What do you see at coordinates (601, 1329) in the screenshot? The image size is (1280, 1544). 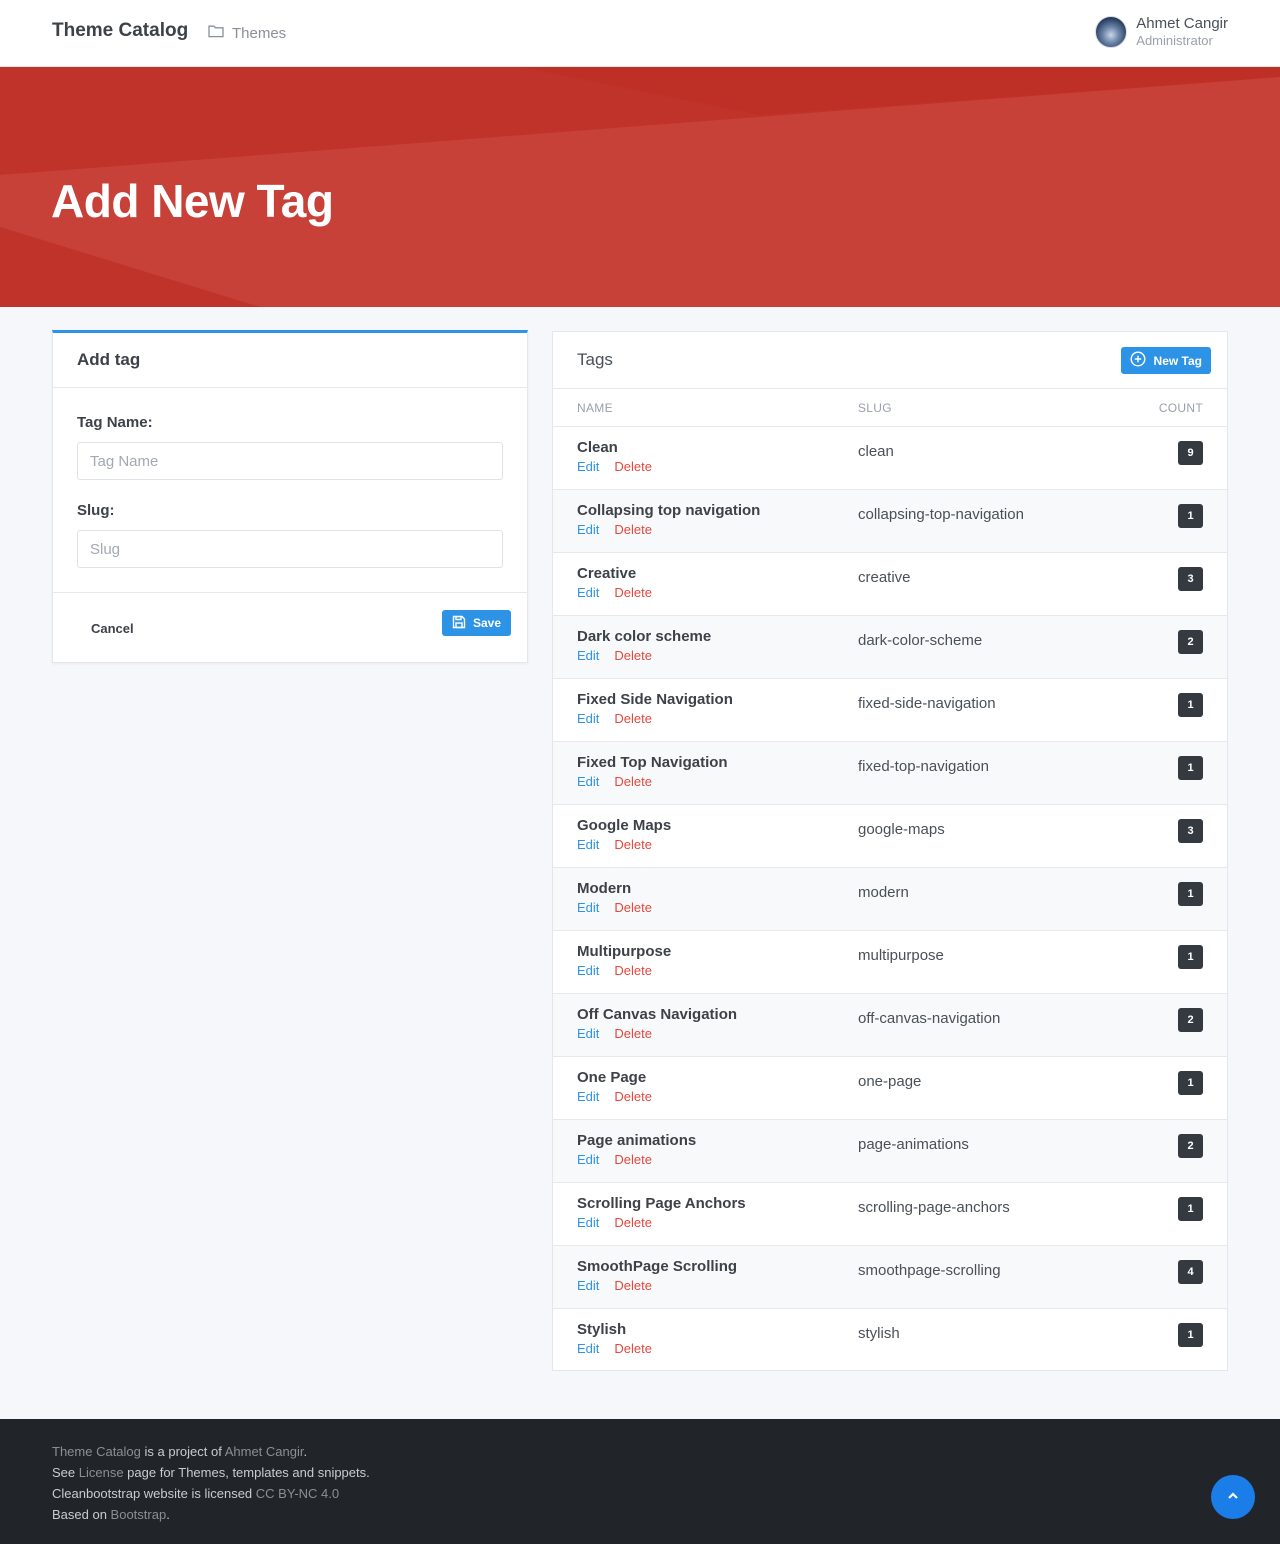 I see `tag-name: Stylish` at bounding box center [601, 1329].